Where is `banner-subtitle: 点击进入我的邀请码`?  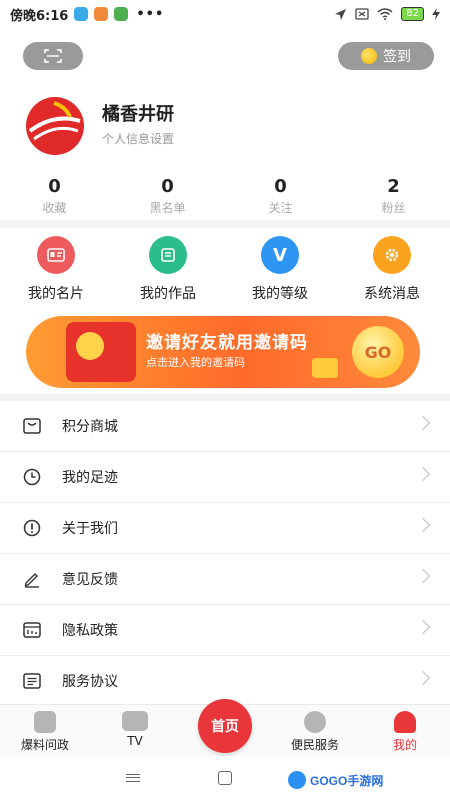
banner-subtitle: 点击进入我的邀请码 is located at coordinates (195, 362).